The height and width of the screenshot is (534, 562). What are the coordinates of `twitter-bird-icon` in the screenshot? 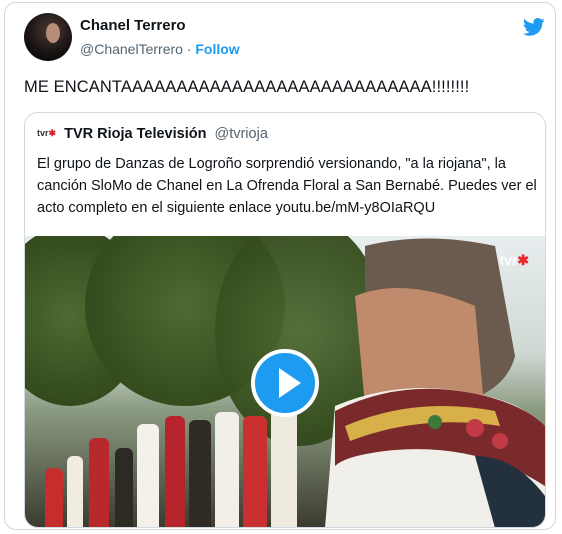 It's located at (534, 27).